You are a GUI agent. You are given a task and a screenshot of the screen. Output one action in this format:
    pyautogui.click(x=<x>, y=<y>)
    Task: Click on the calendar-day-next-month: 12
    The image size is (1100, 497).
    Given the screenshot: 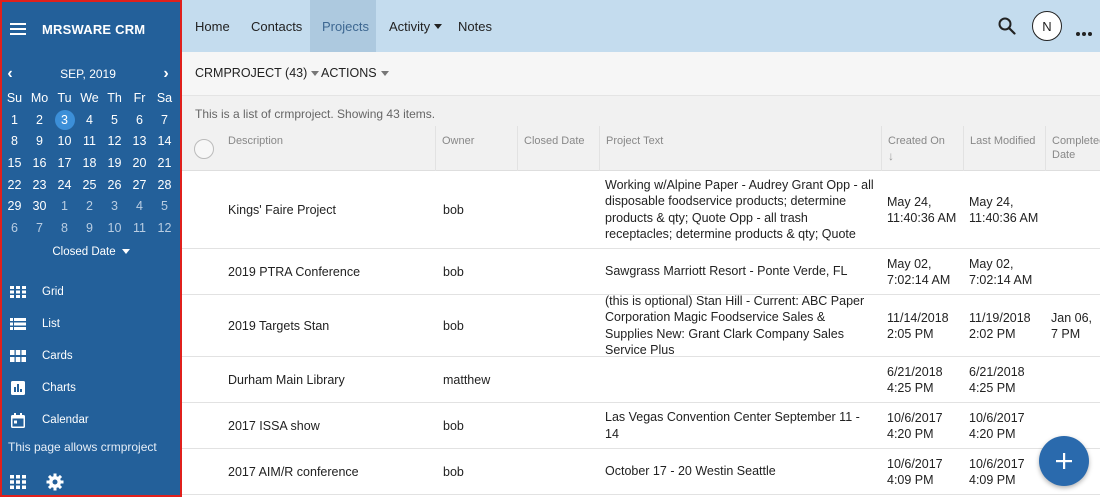 What is the action you would take?
    pyautogui.click(x=164, y=228)
    